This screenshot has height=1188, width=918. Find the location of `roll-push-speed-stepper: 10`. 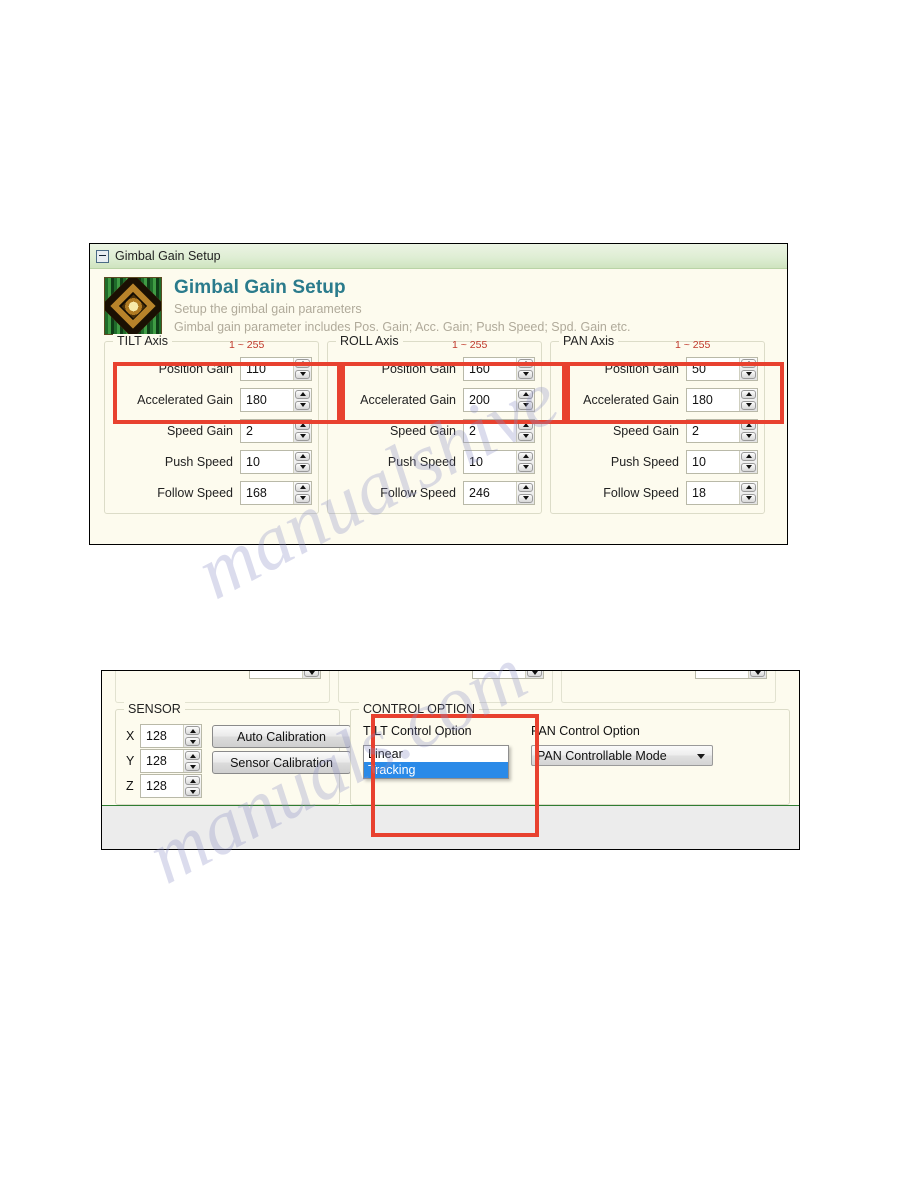

roll-push-speed-stepper: 10 is located at coordinates (499, 461).